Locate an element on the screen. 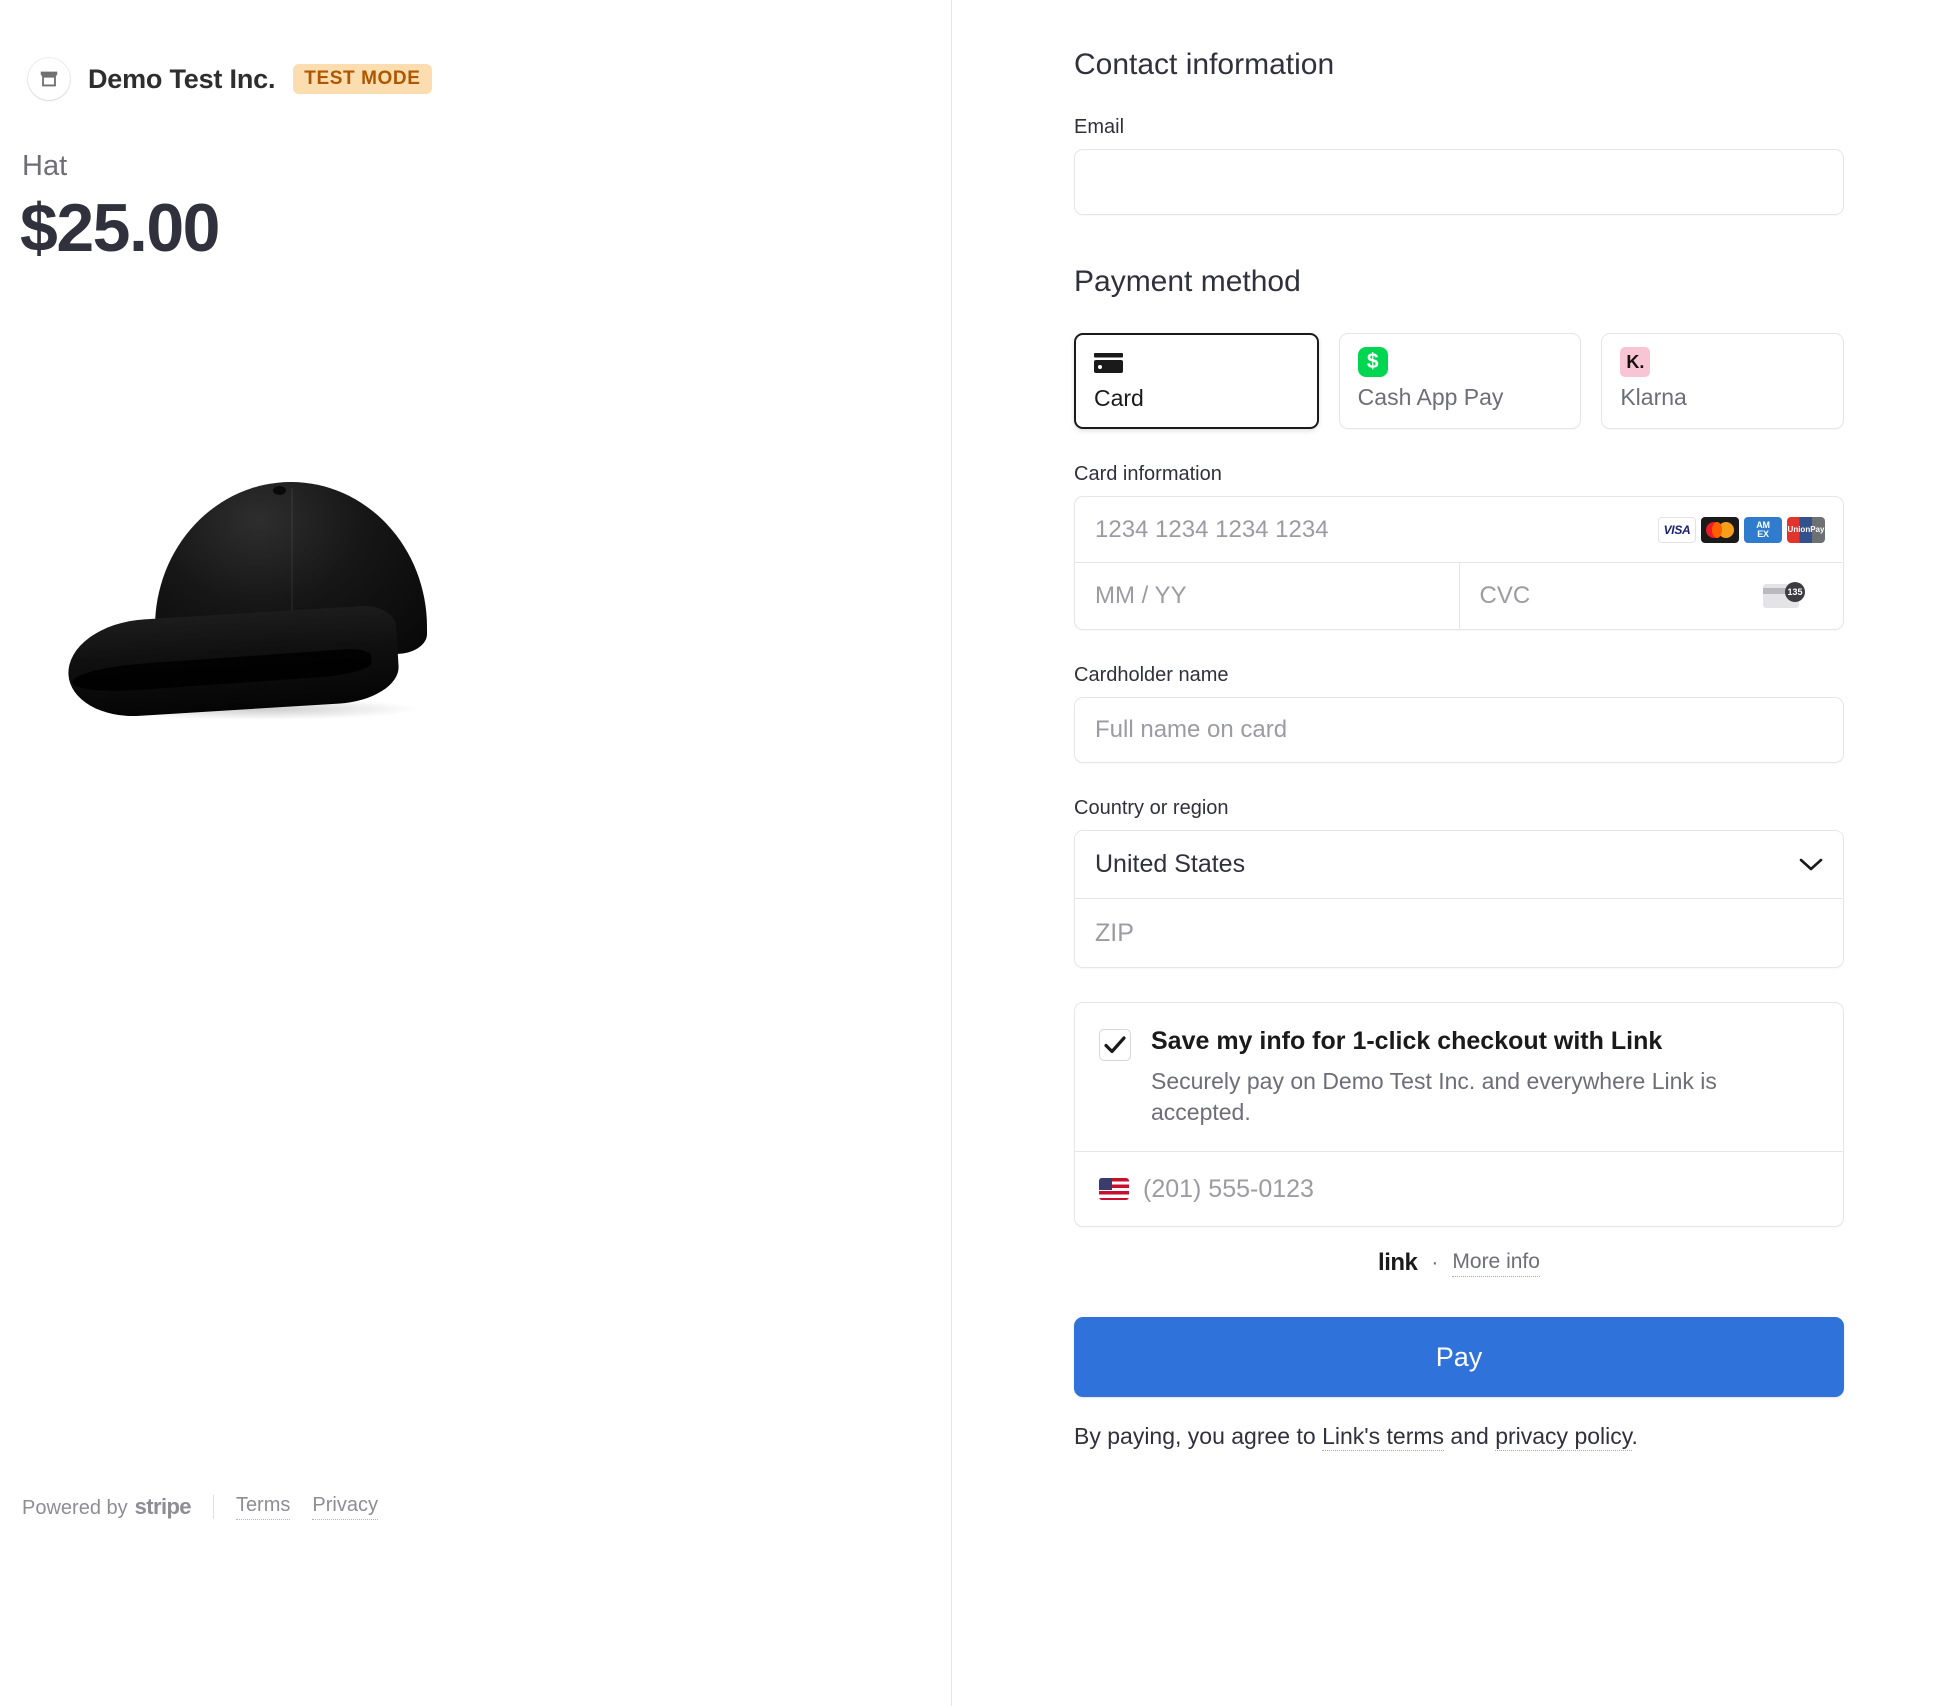 This screenshot has height=1706, width=1938. card-number-row: 1234 1234 1234 1234 VISA AM EX UnionPay is located at coordinates (1459, 530).